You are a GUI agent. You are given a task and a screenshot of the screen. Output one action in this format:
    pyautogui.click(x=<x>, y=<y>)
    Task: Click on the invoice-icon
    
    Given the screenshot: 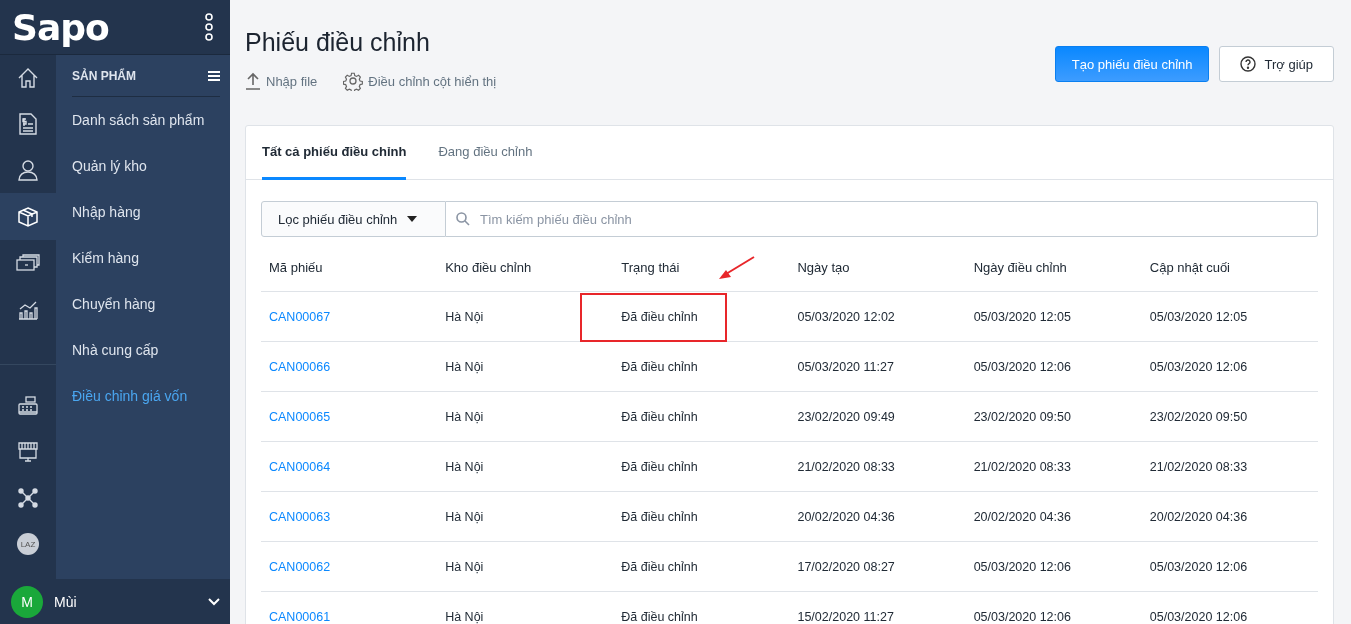 What is the action you would take?
    pyautogui.click(x=28, y=124)
    